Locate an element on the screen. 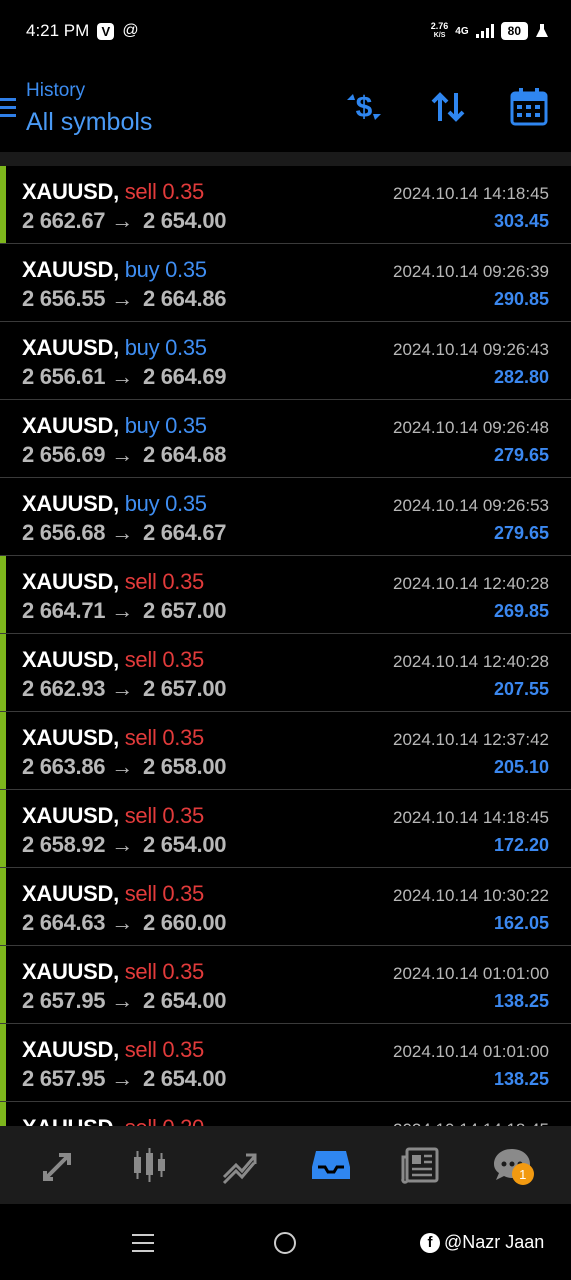 This screenshot has width=571, height=1280. recent-apps-button is located at coordinates (143, 1246).